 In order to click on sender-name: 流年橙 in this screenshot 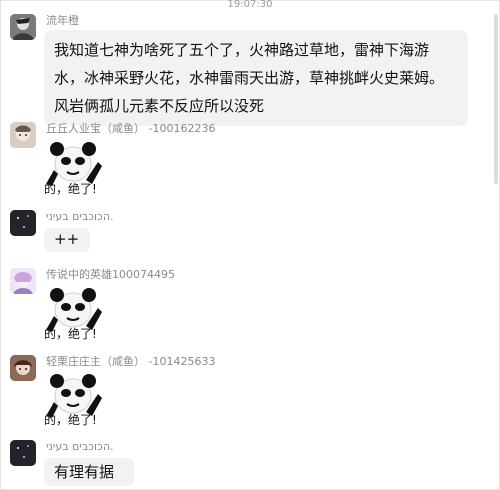, I will do `click(62, 20)`.